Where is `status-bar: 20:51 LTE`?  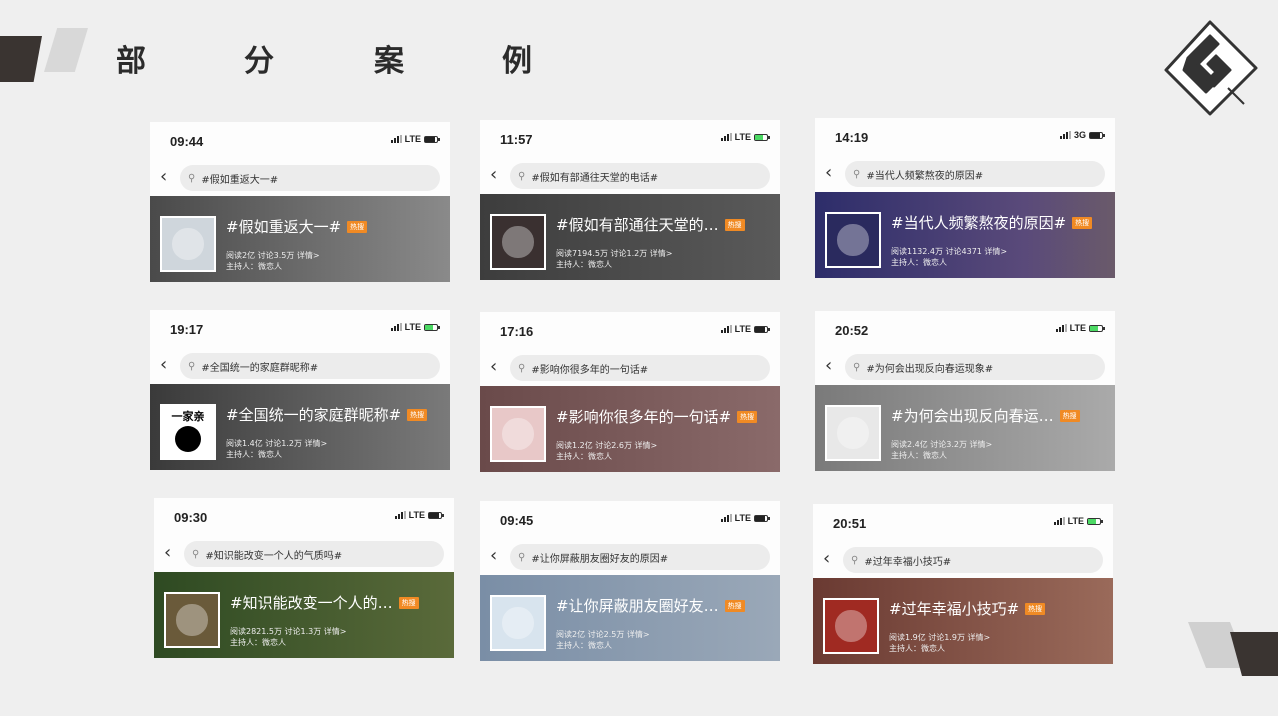 status-bar: 20:51 LTE is located at coordinates (963, 524).